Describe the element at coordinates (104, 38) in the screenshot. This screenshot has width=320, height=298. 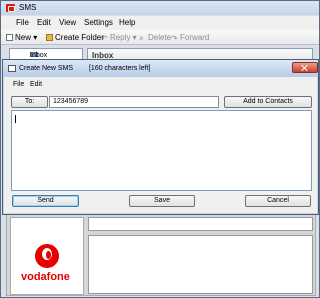
I see `reply-icon: ↶` at that location.